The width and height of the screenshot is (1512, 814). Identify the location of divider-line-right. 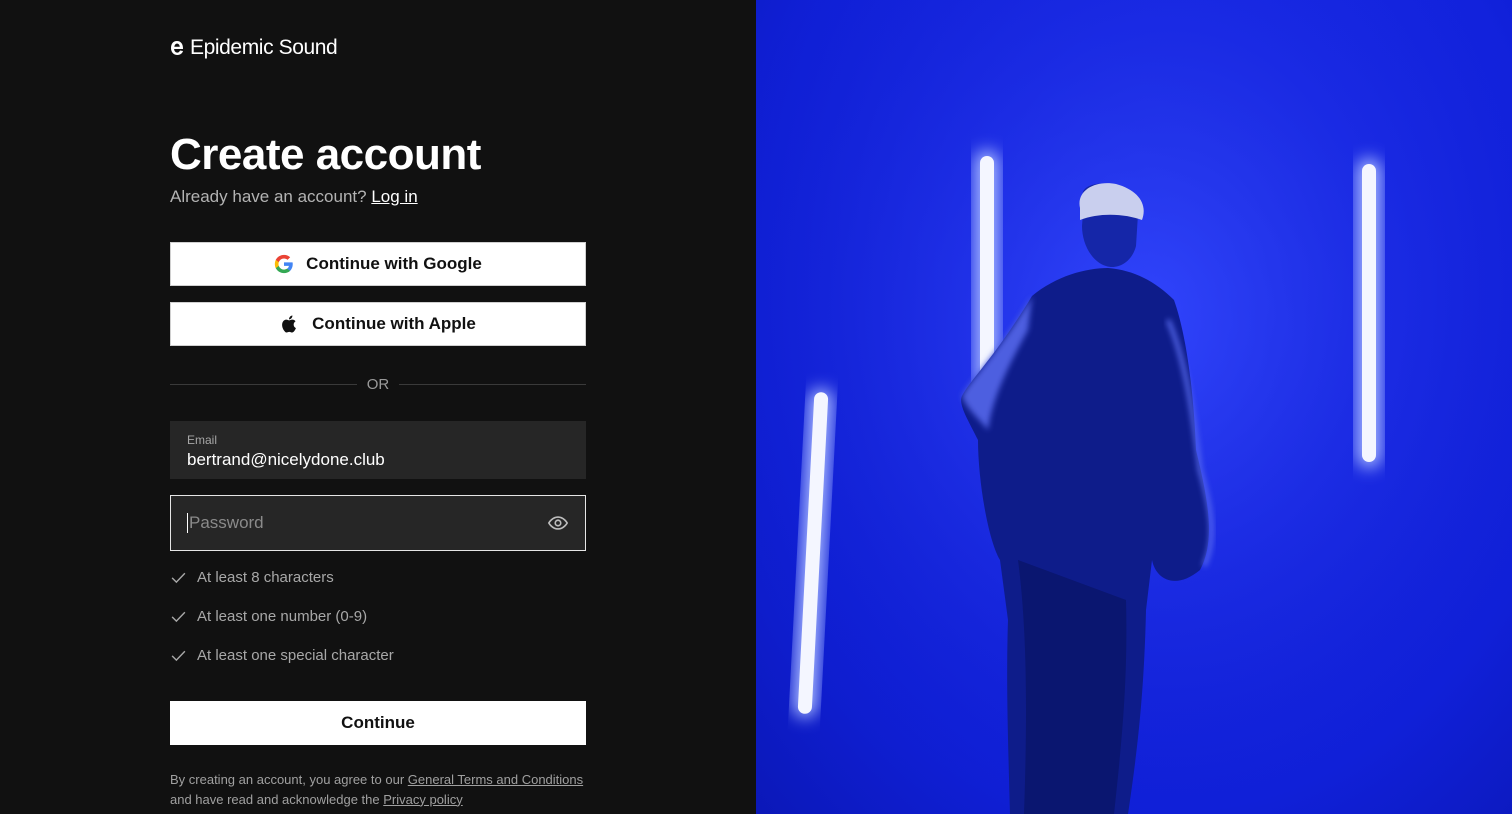
(492, 384).